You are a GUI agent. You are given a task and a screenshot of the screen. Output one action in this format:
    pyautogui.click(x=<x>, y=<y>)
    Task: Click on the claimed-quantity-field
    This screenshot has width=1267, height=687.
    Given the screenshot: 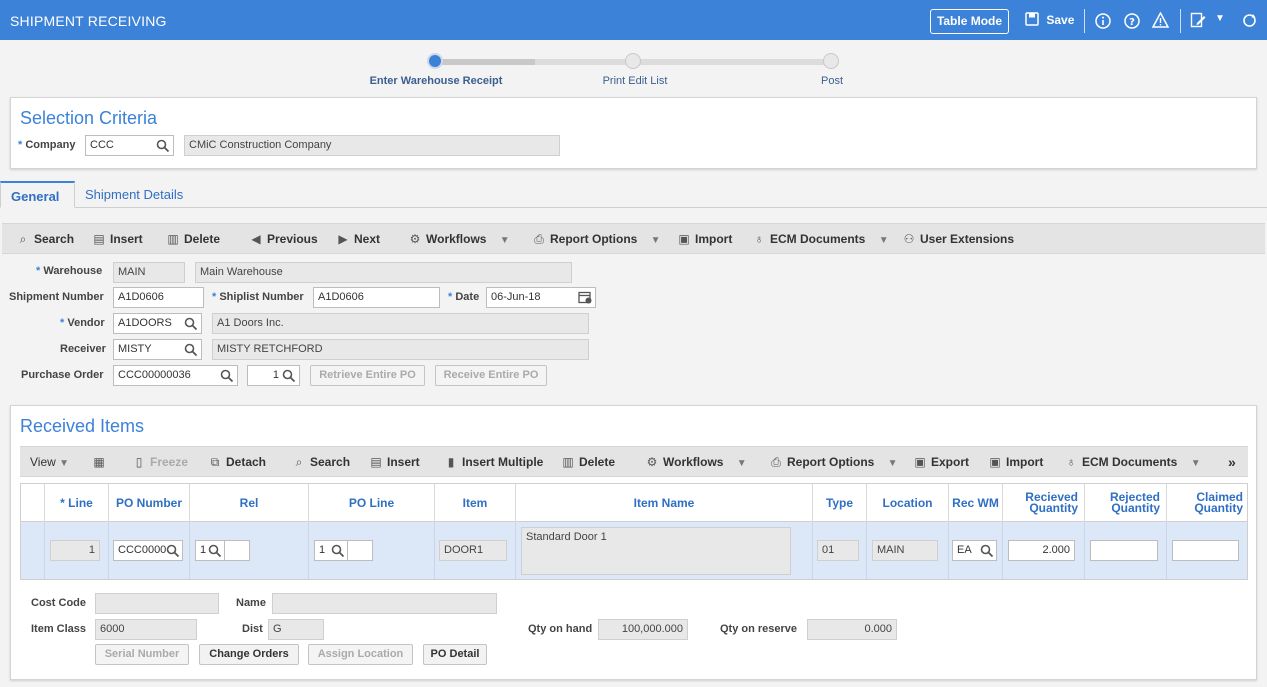 What is the action you would take?
    pyautogui.click(x=1205, y=550)
    